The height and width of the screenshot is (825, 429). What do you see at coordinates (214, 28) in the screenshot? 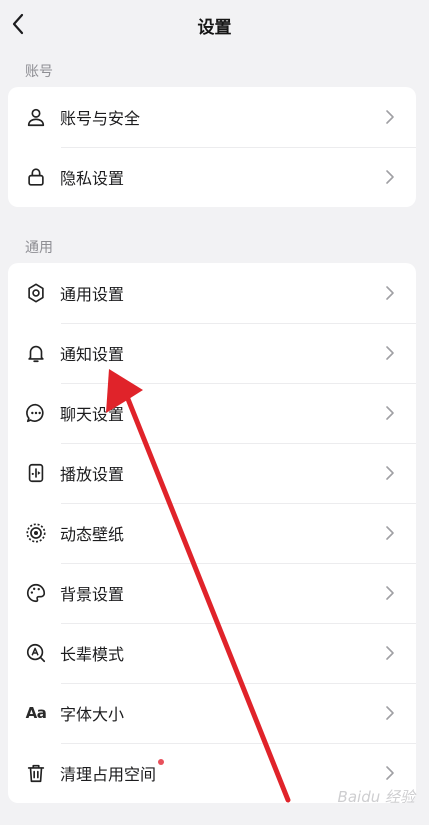
I see `page-title: 设置` at bounding box center [214, 28].